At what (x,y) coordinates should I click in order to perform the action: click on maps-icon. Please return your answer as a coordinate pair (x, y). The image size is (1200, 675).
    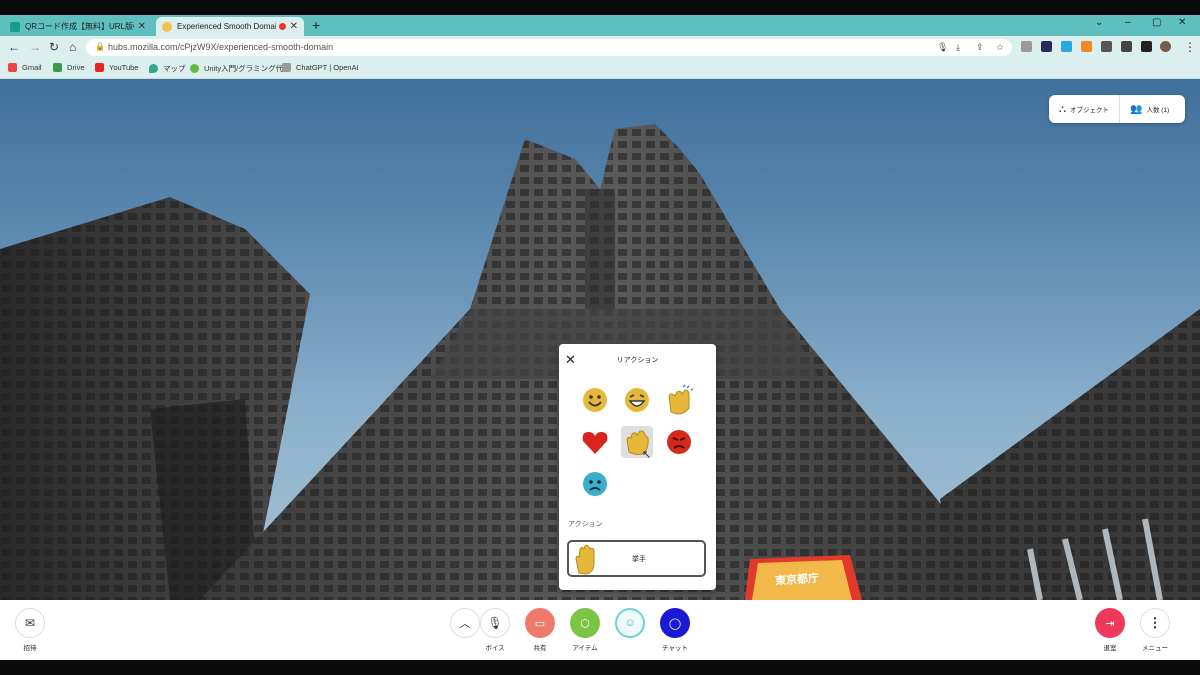
    Looking at the image, I should click on (153, 68).